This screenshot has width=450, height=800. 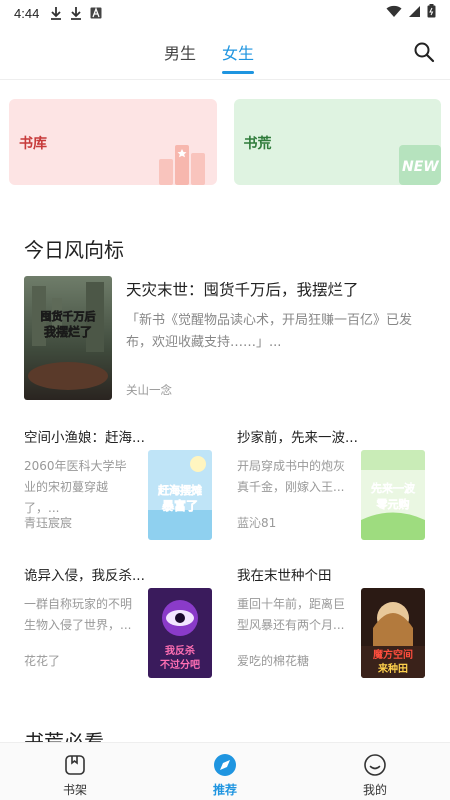 I want to click on section-title-trend: 今日风向标, so click(x=74, y=250).